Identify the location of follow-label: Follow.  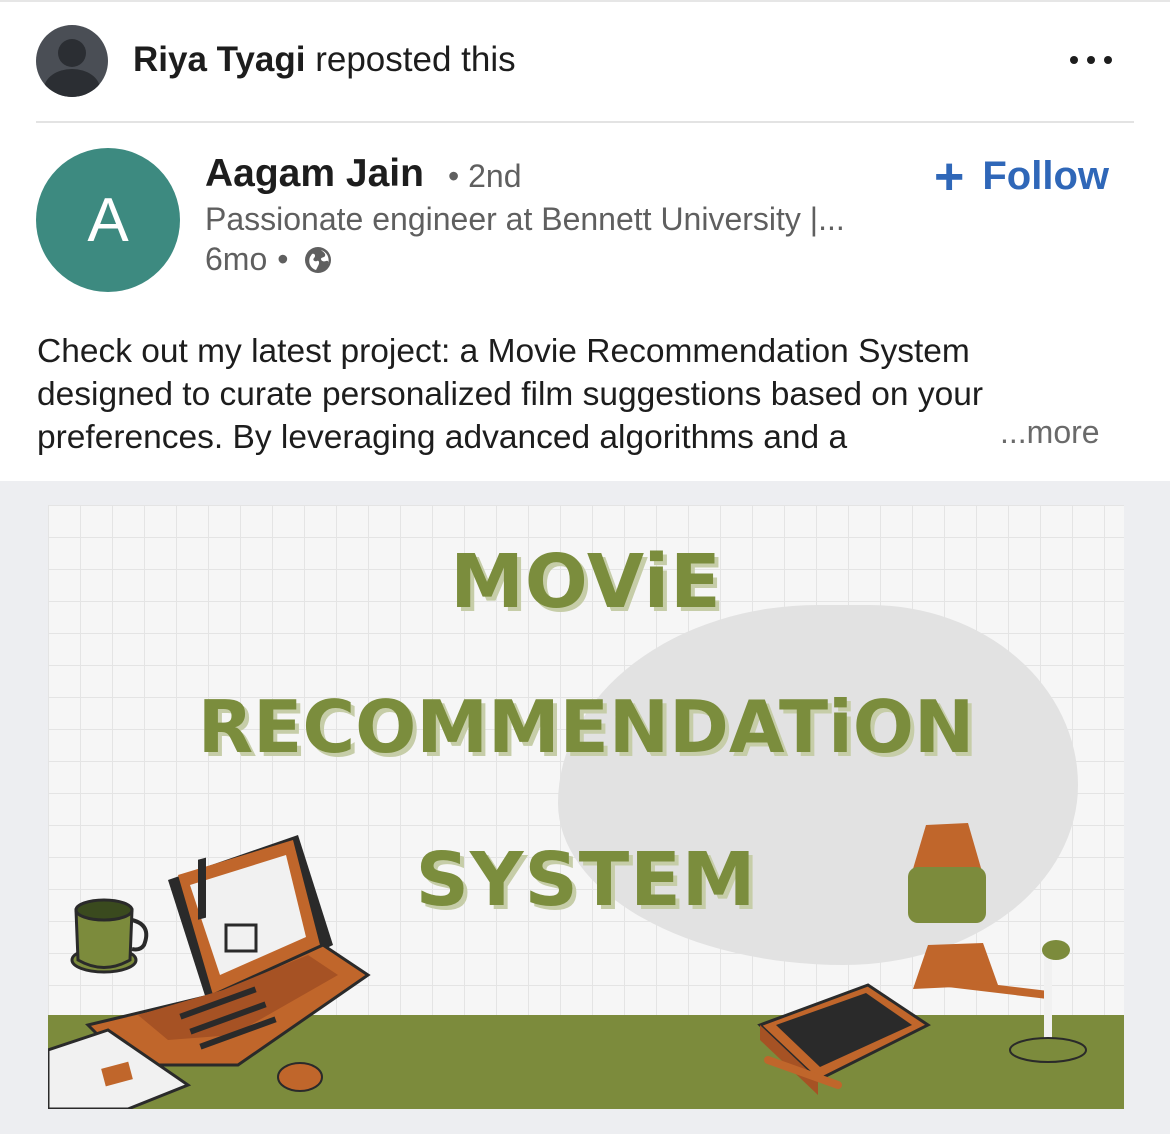
(1046, 176).